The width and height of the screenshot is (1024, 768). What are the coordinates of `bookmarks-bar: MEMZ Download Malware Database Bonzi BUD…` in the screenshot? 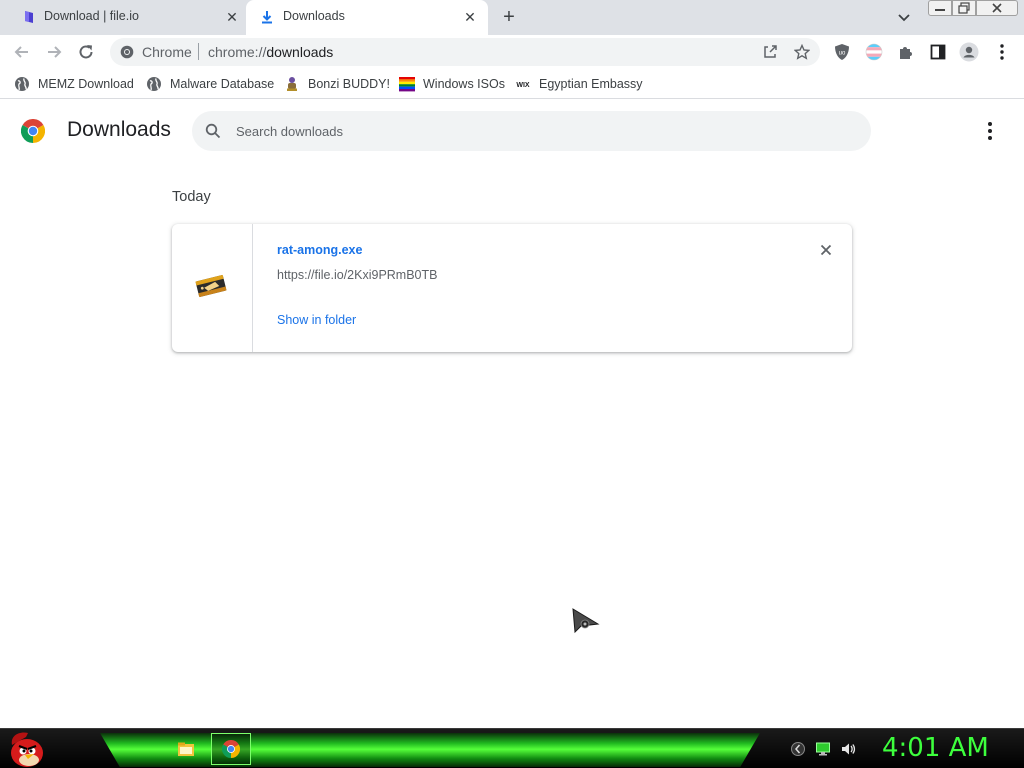 It's located at (512, 84).